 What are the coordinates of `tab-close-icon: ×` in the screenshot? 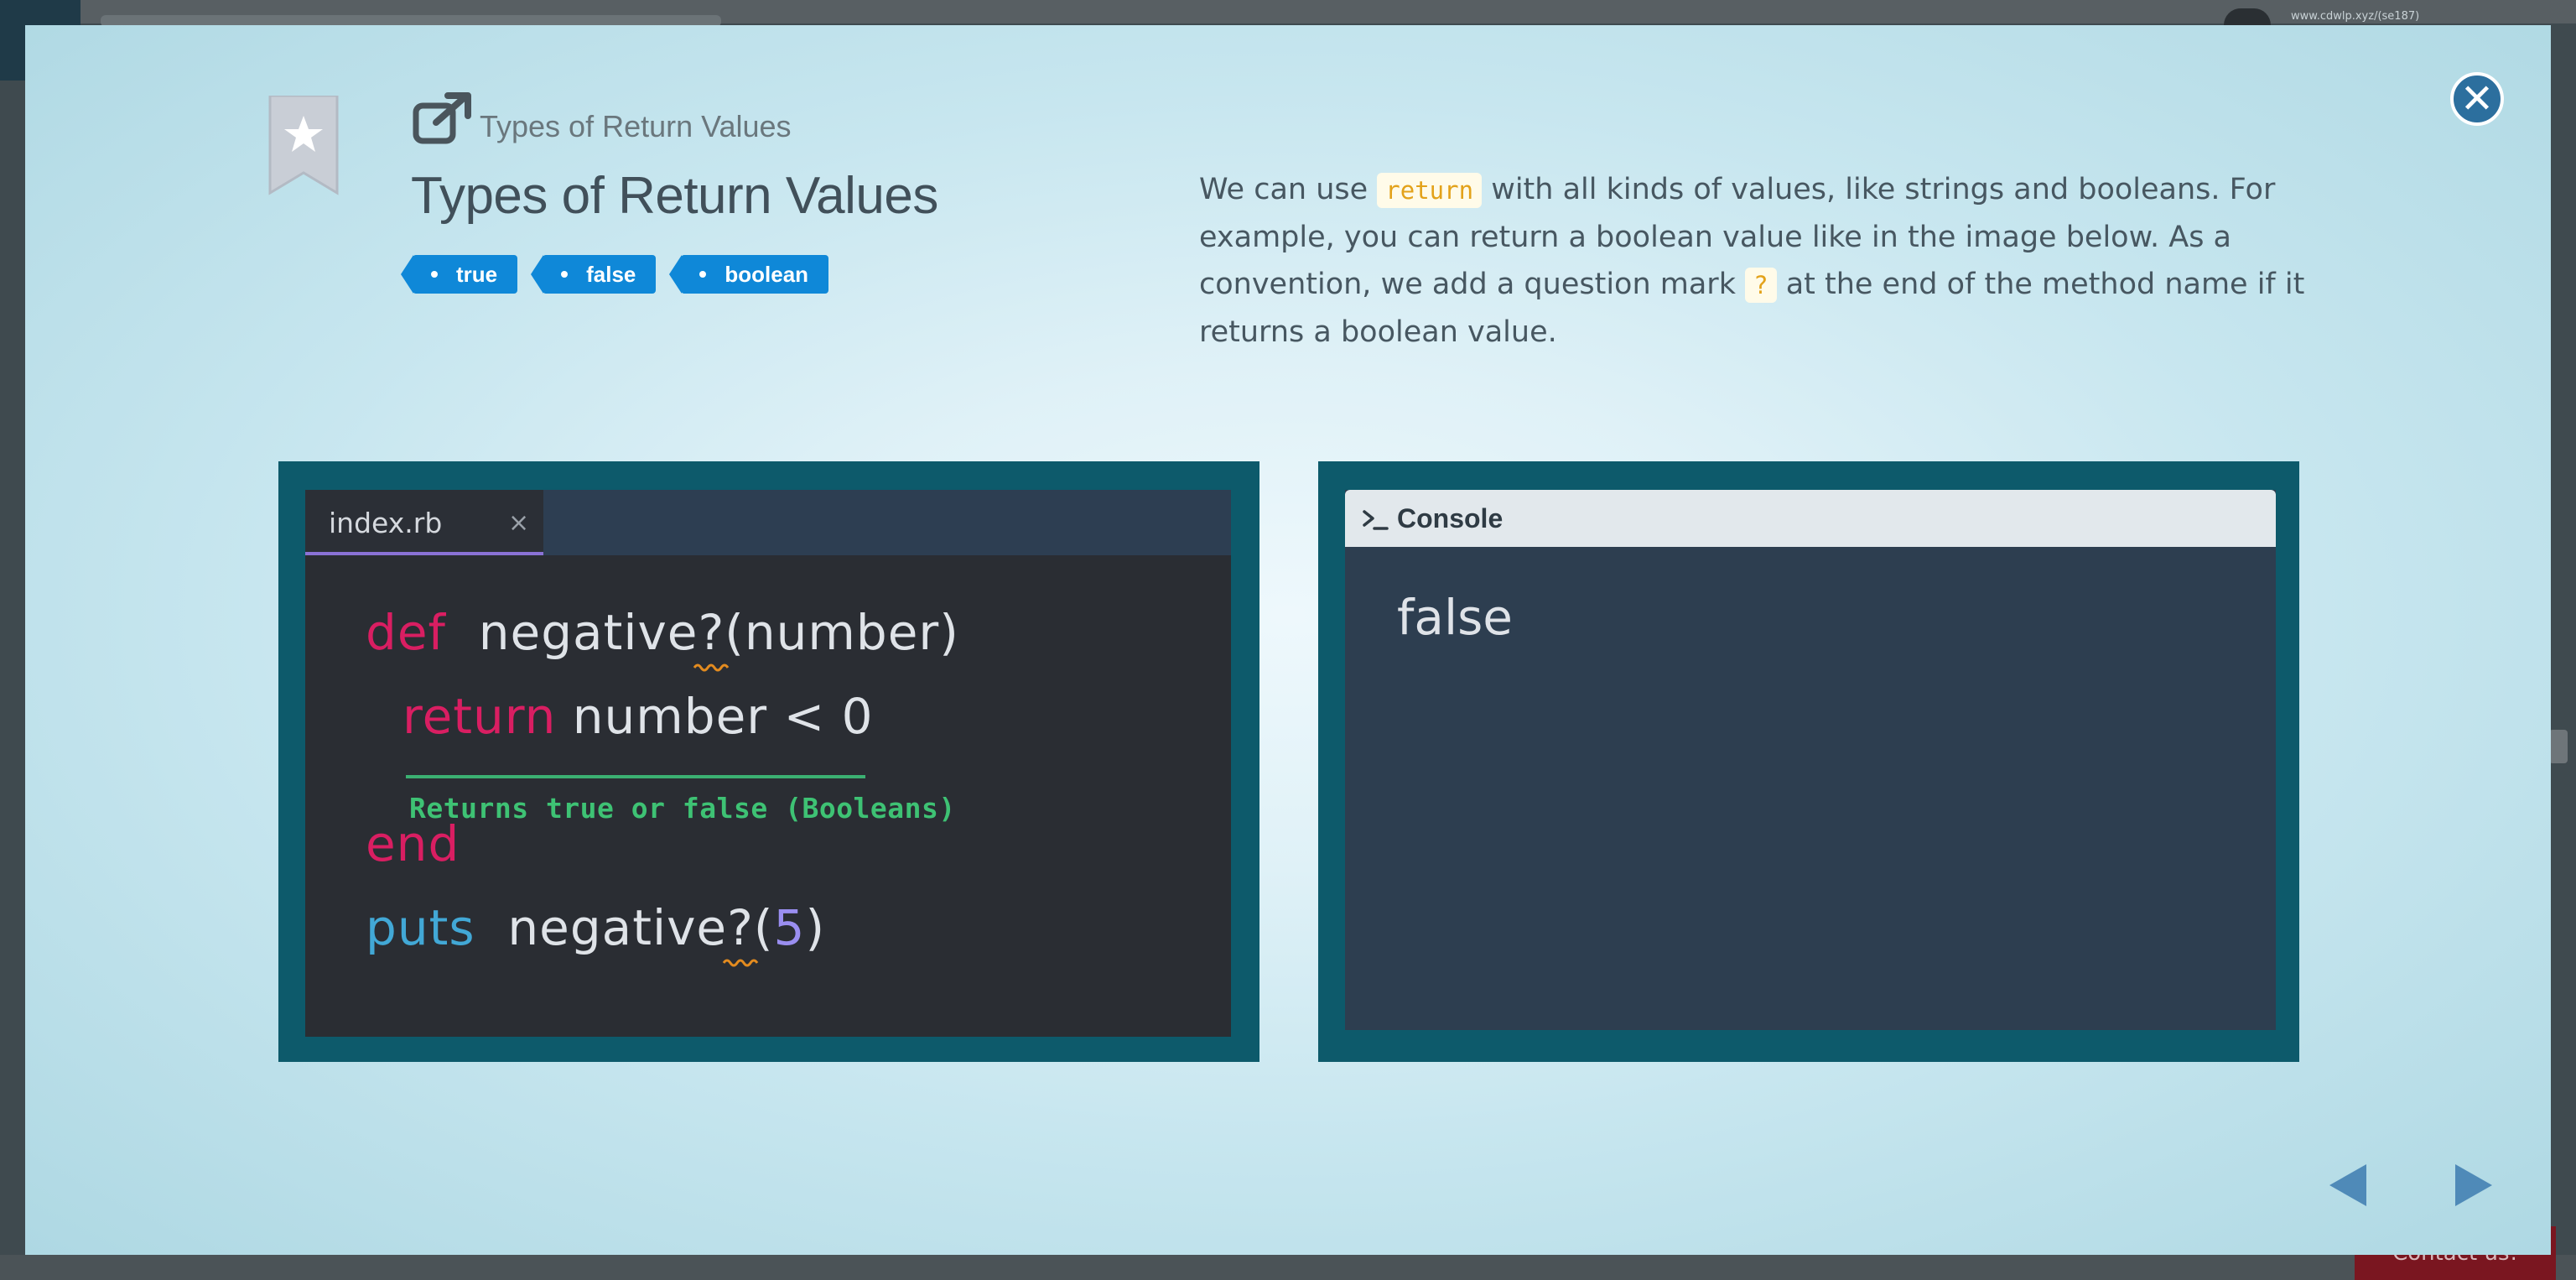 It's located at (518, 523).